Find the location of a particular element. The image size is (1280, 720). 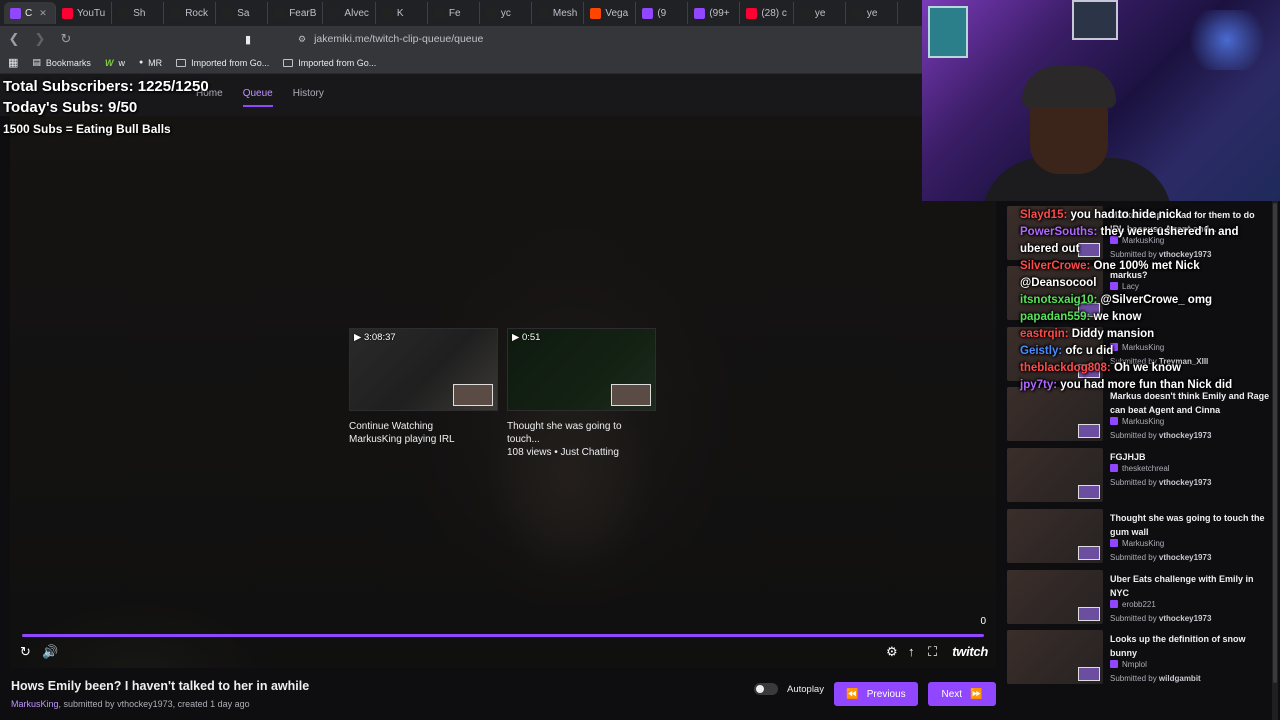

queue-item-title: Uber Eats challenge with Emily in NYC is located at coordinates (1182, 586).